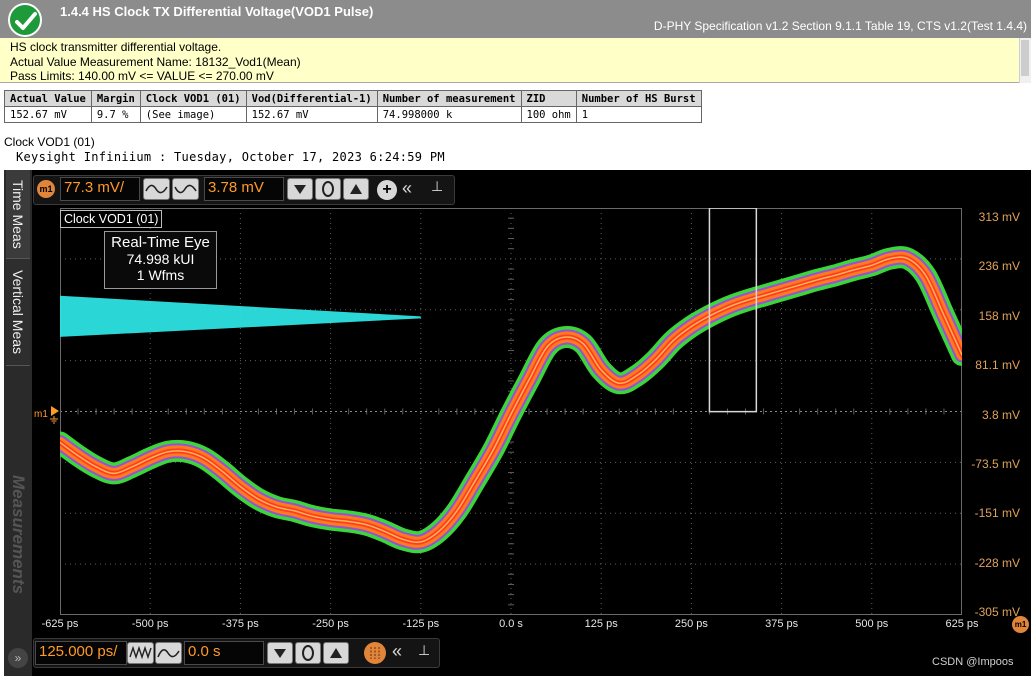  Describe the element at coordinates (330, 624) in the screenshot. I see `x-tick-label: -250 ps` at that location.